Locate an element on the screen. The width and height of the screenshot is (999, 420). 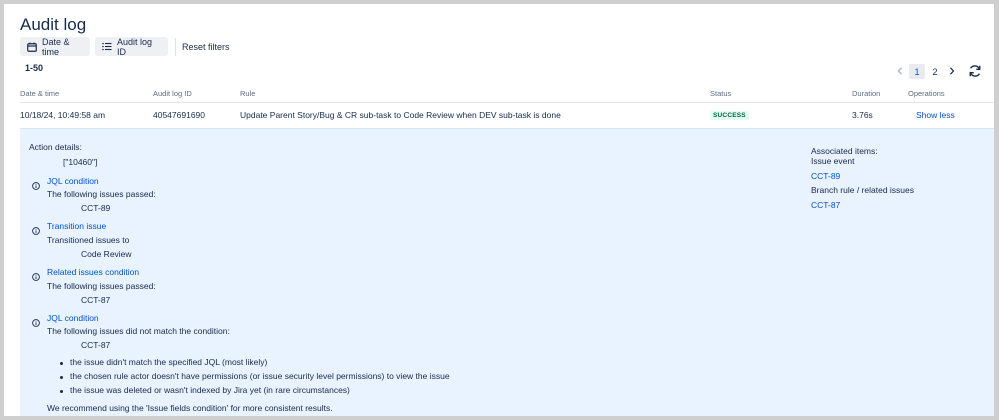
associated-items-label: Associated items: is located at coordinates (844, 151).